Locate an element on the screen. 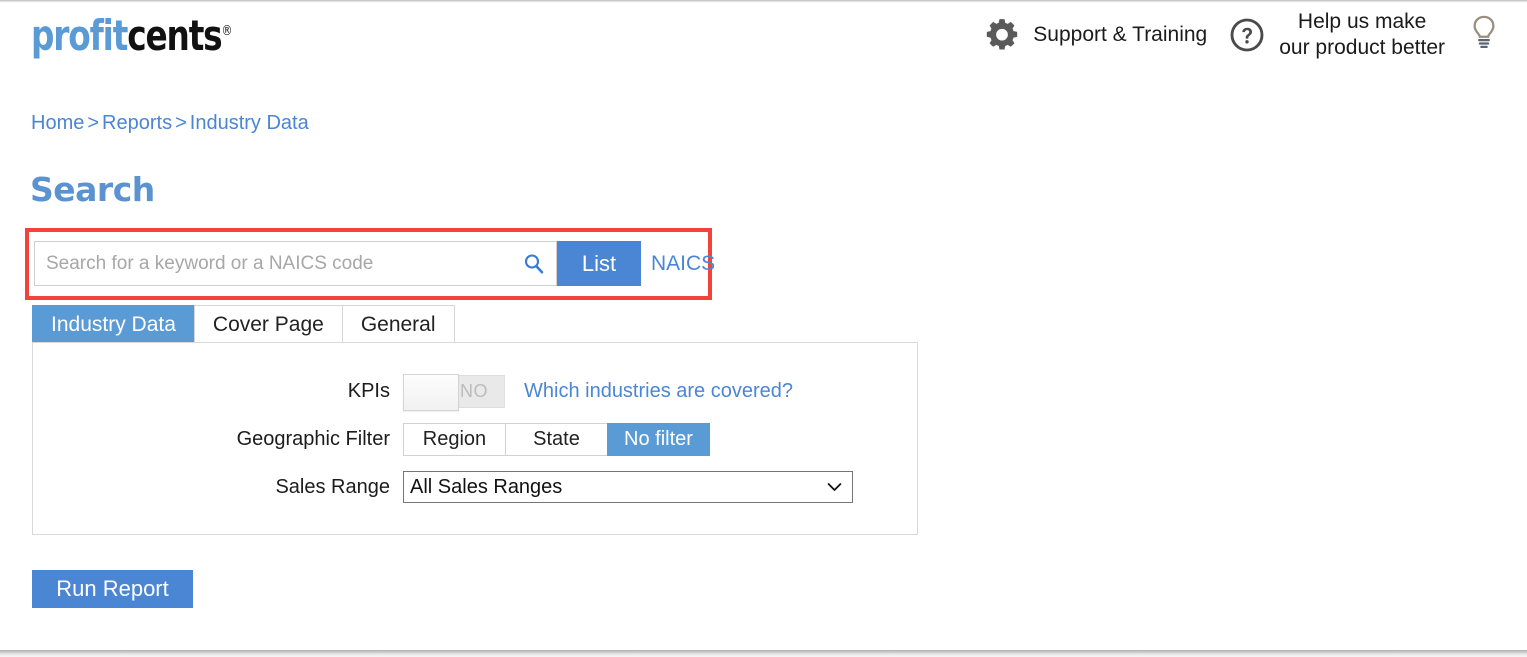 The height and width of the screenshot is (657, 1527). geographic-filter-label: Geographic Filter is located at coordinates (313, 439).